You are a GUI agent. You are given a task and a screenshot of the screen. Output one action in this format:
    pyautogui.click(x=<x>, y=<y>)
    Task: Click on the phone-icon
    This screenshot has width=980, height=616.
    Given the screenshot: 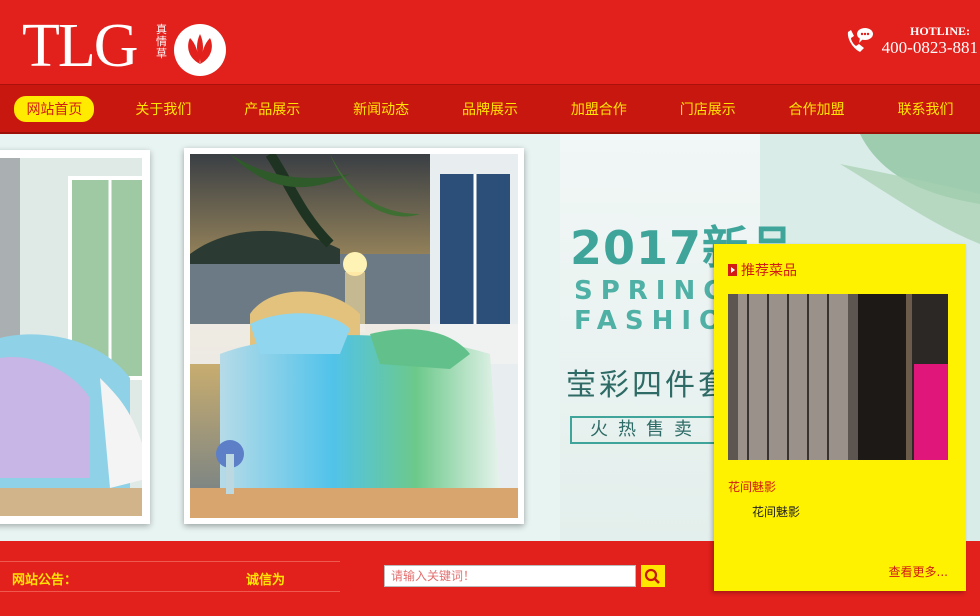 What is the action you would take?
    pyautogui.click(x=858, y=40)
    